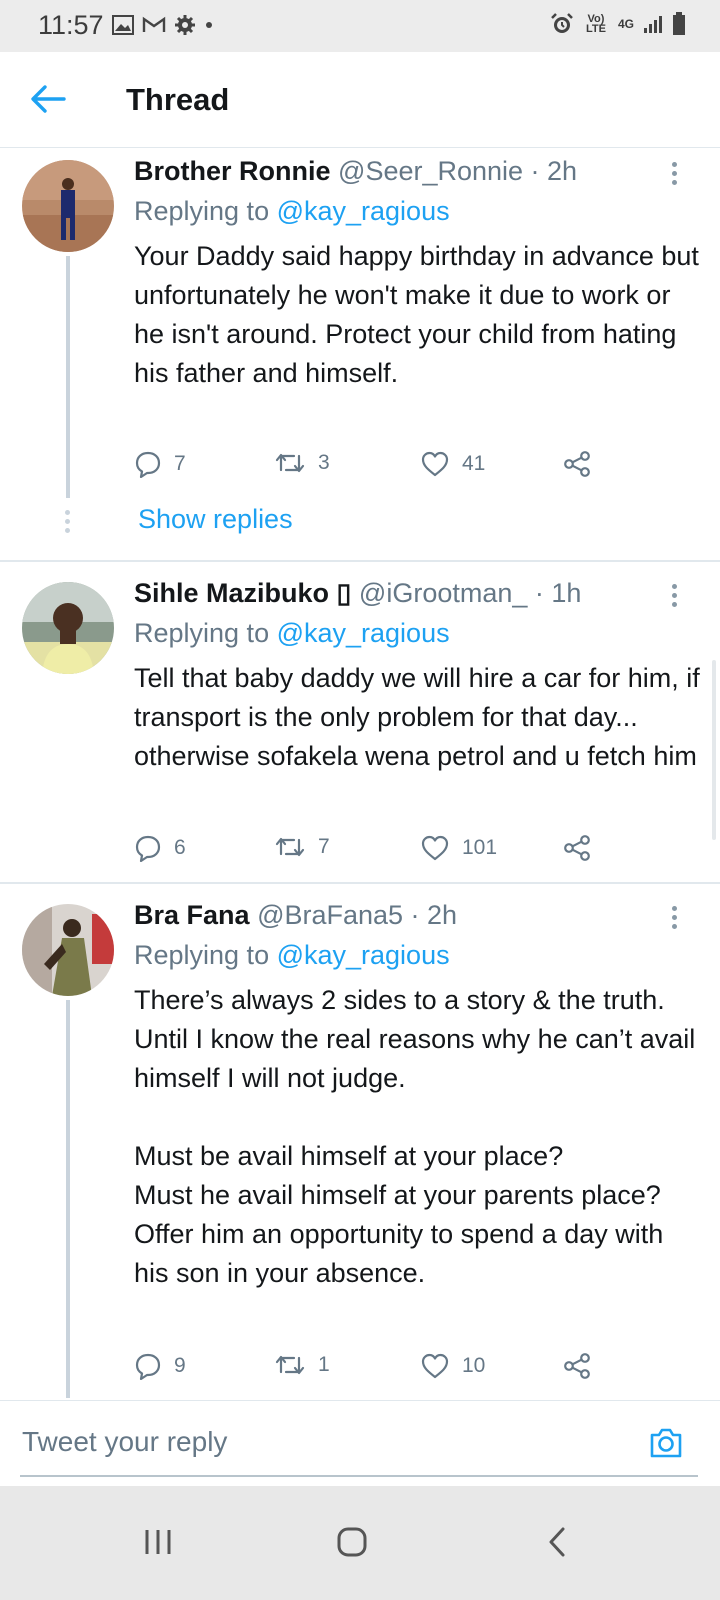  What do you see at coordinates (369, 849) in the screenshot?
I see `tweet-actions: 6 7 101` at bounding box center [369, 849].